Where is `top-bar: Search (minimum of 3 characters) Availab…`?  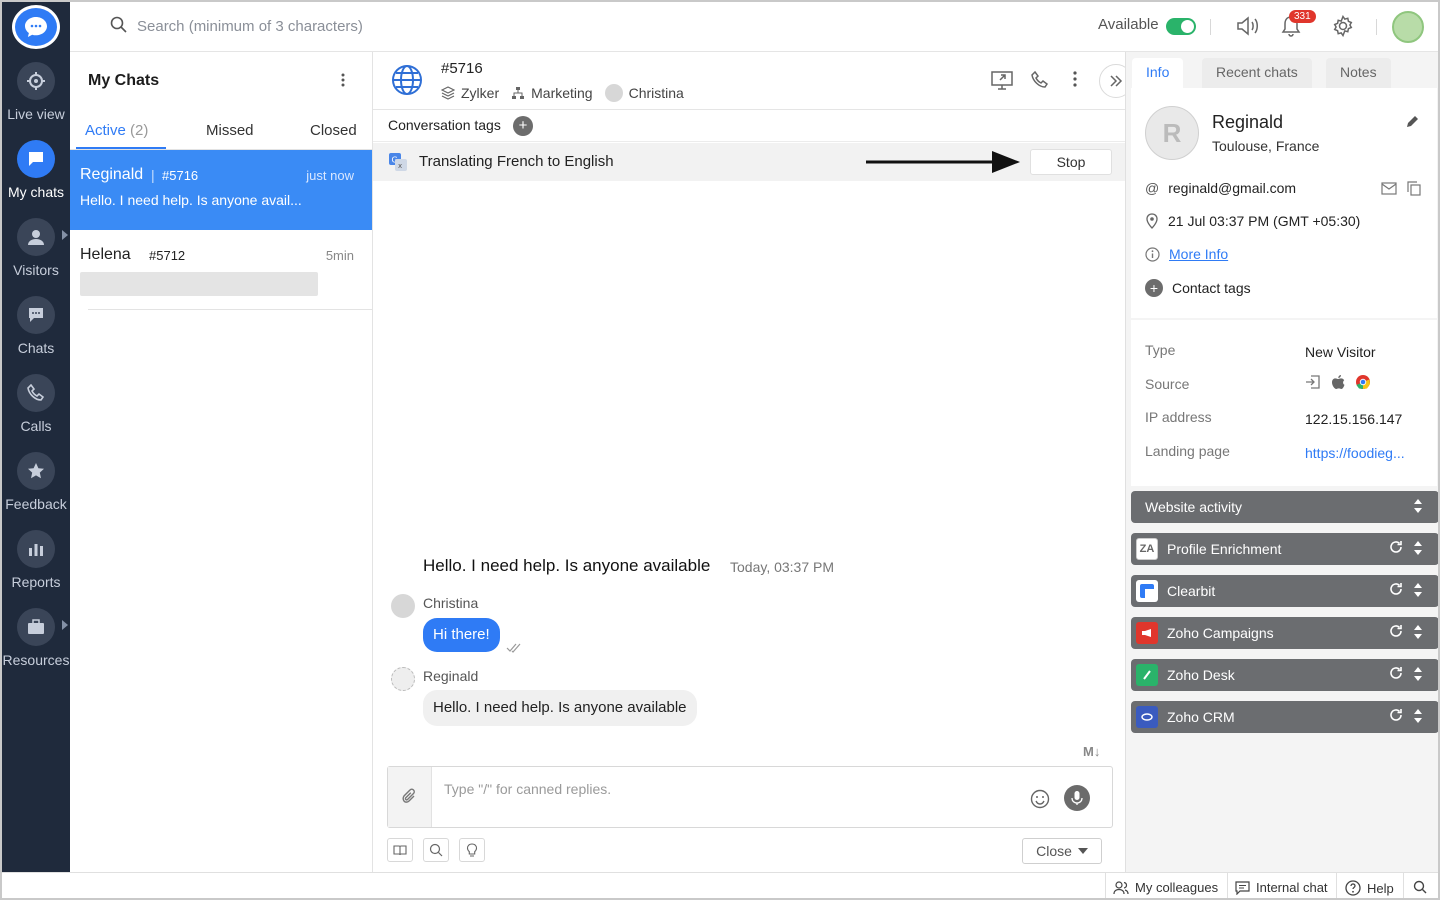
top-bar: Search (minimum of 3 characters) Availab… is located at coordinates (754, 27).